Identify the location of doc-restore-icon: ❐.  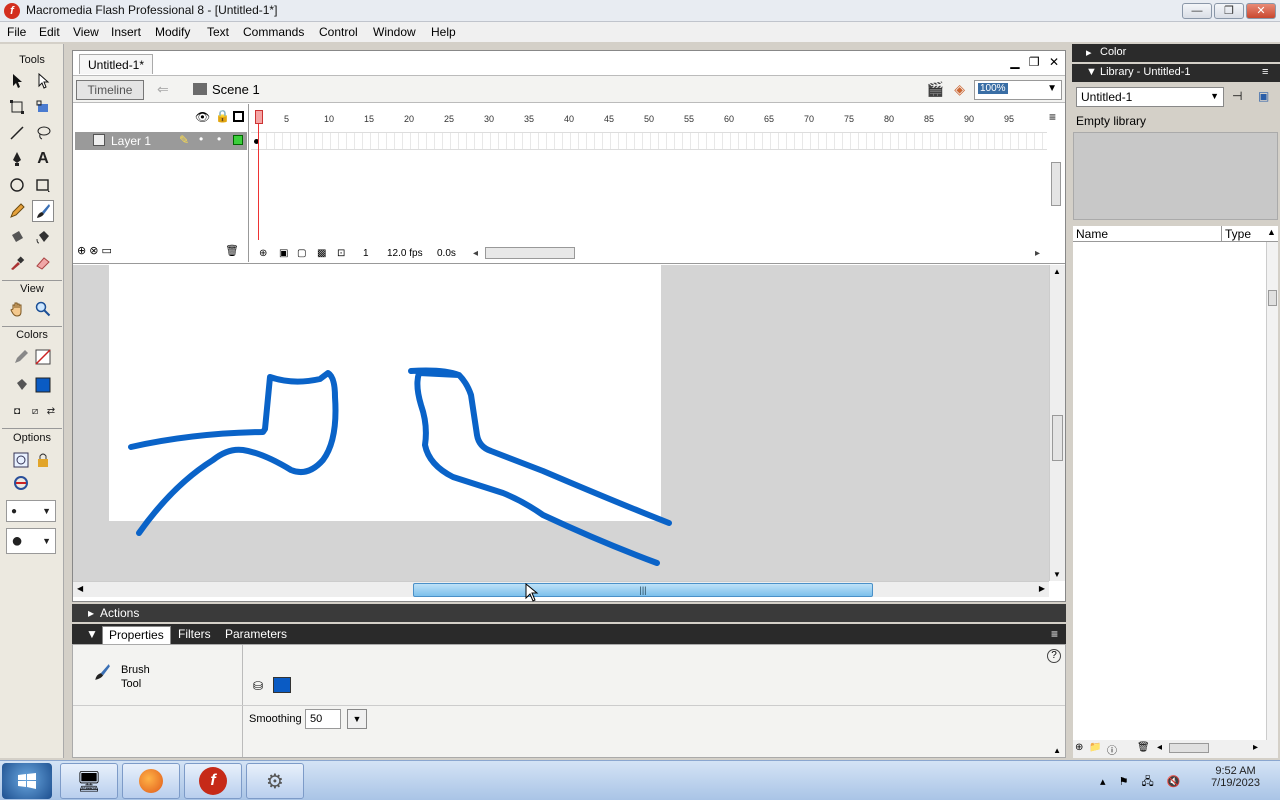
(1034, 62).